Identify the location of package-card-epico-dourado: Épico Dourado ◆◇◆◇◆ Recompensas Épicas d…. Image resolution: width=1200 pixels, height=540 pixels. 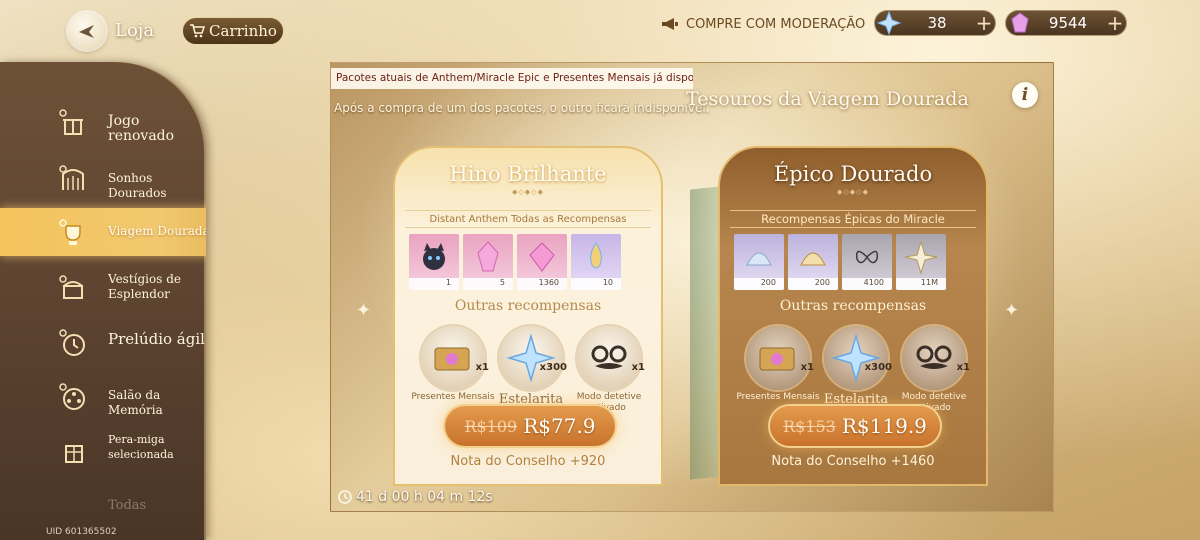
(853, 316).